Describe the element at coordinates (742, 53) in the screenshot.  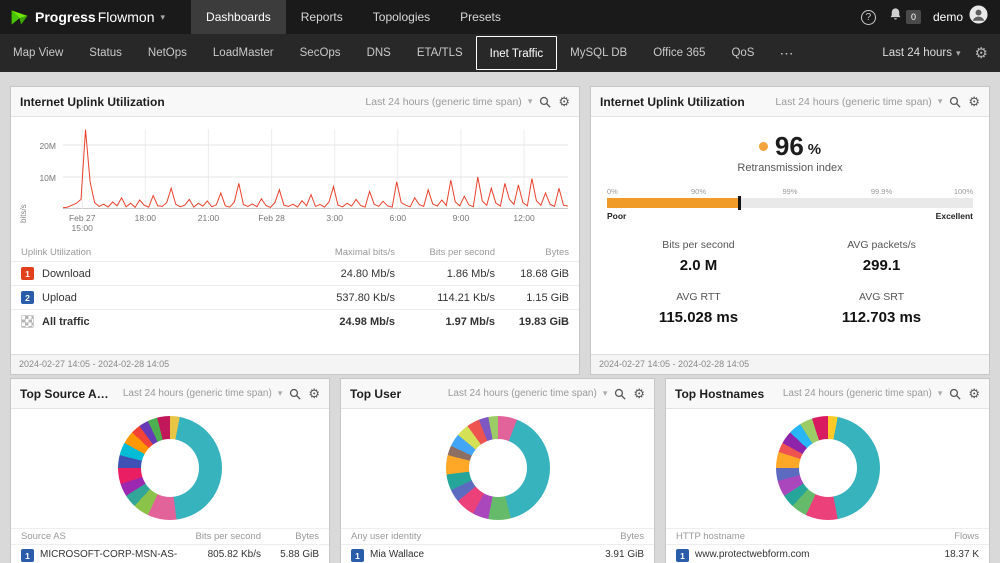
I see `tab-qos: QoS` at that location.